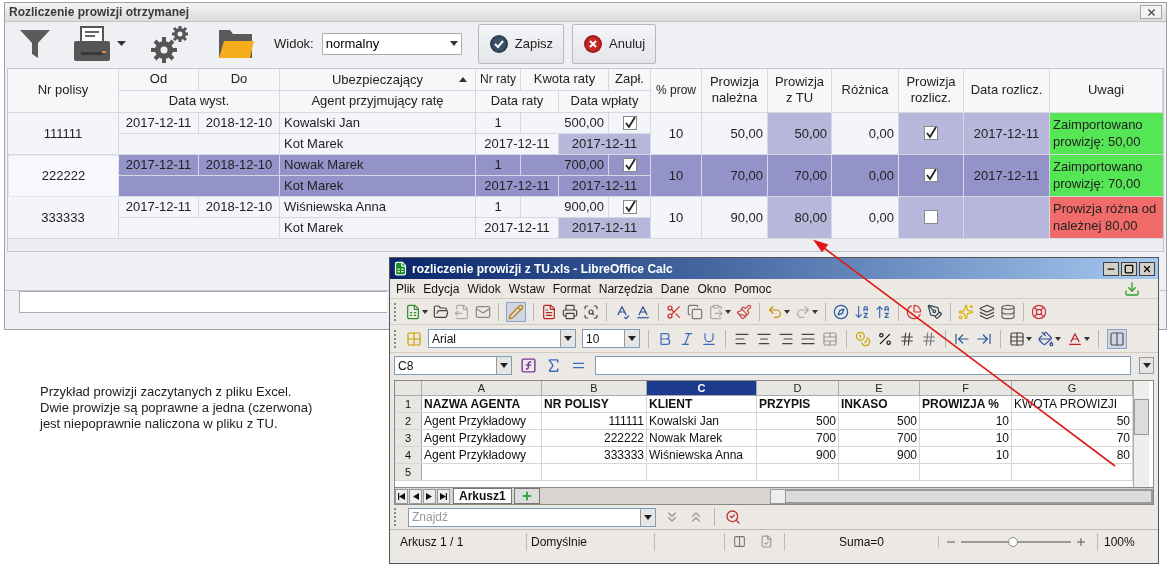 The height and width of the screenshot is (564, 1170). What do you see at coordinates (391, 43) in the screenshot?
I see `view-dropdown: normalny` at bounding box center [391, 43].